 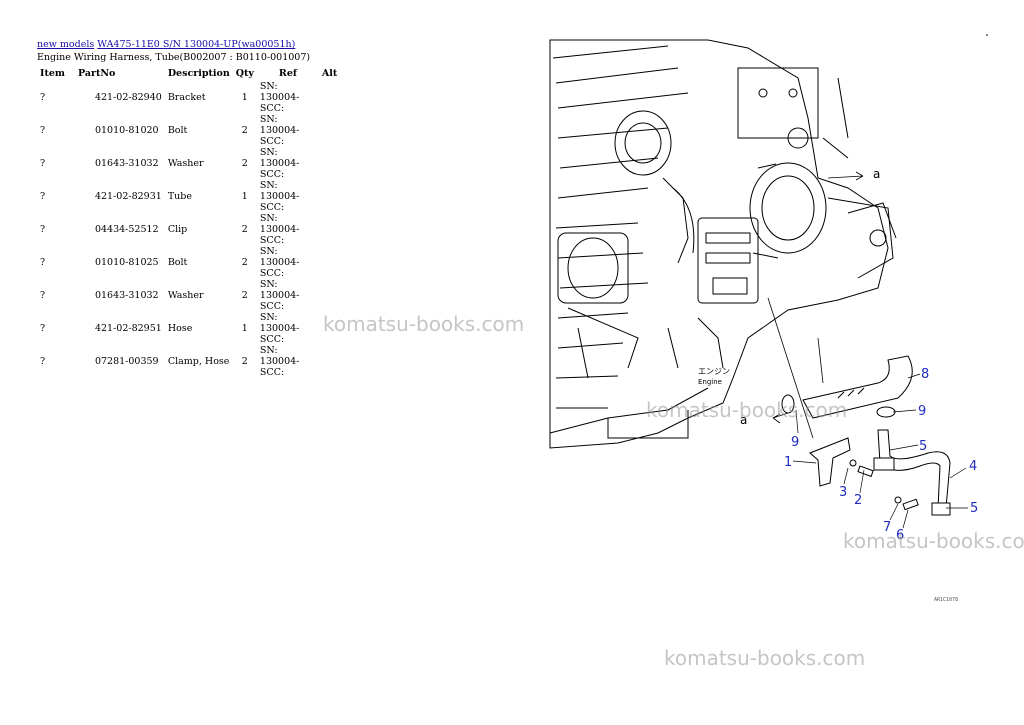 What do you see at coordinates (714, 371) in the screenshot?
I see `engine-label-jp: エンジン` at bounding box center [714, 371].